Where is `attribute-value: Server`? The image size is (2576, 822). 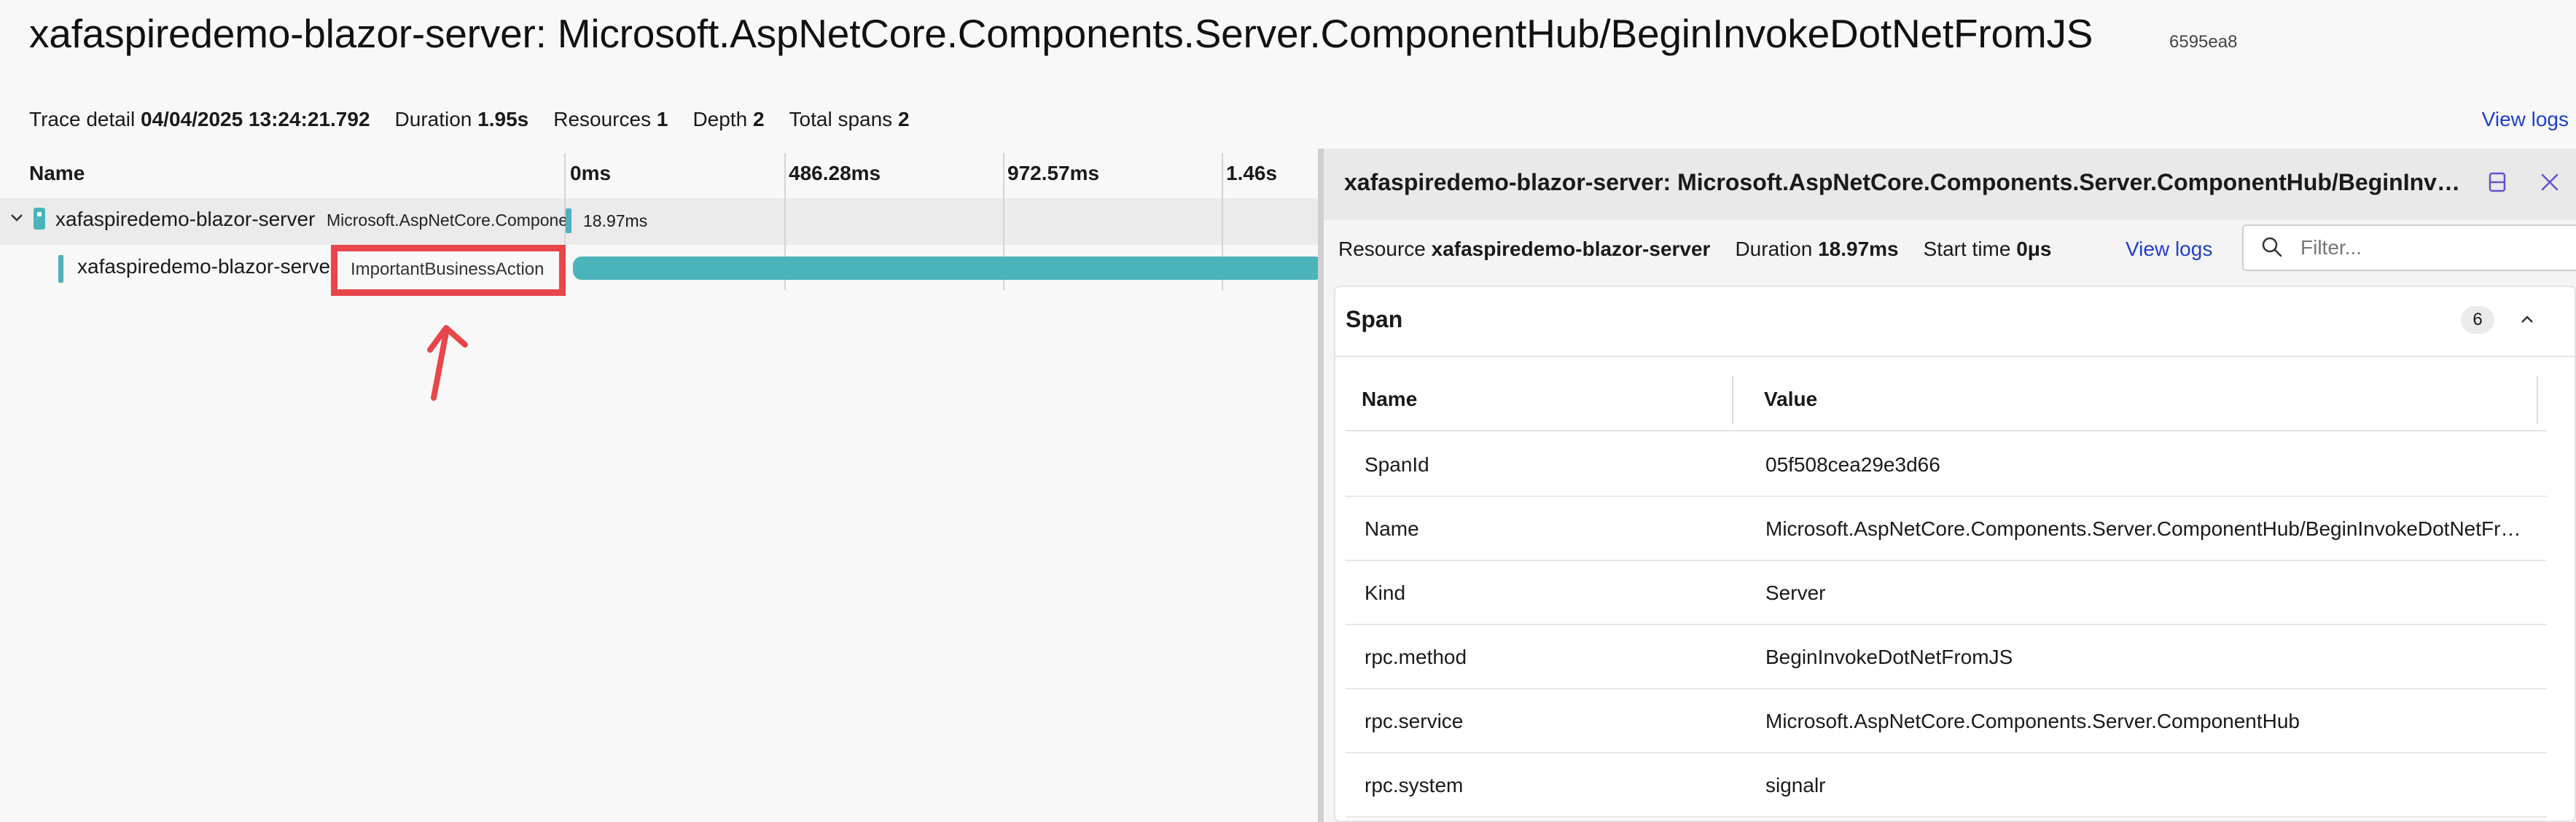 attribute-value: Server is located at coordinates (1796, 593).